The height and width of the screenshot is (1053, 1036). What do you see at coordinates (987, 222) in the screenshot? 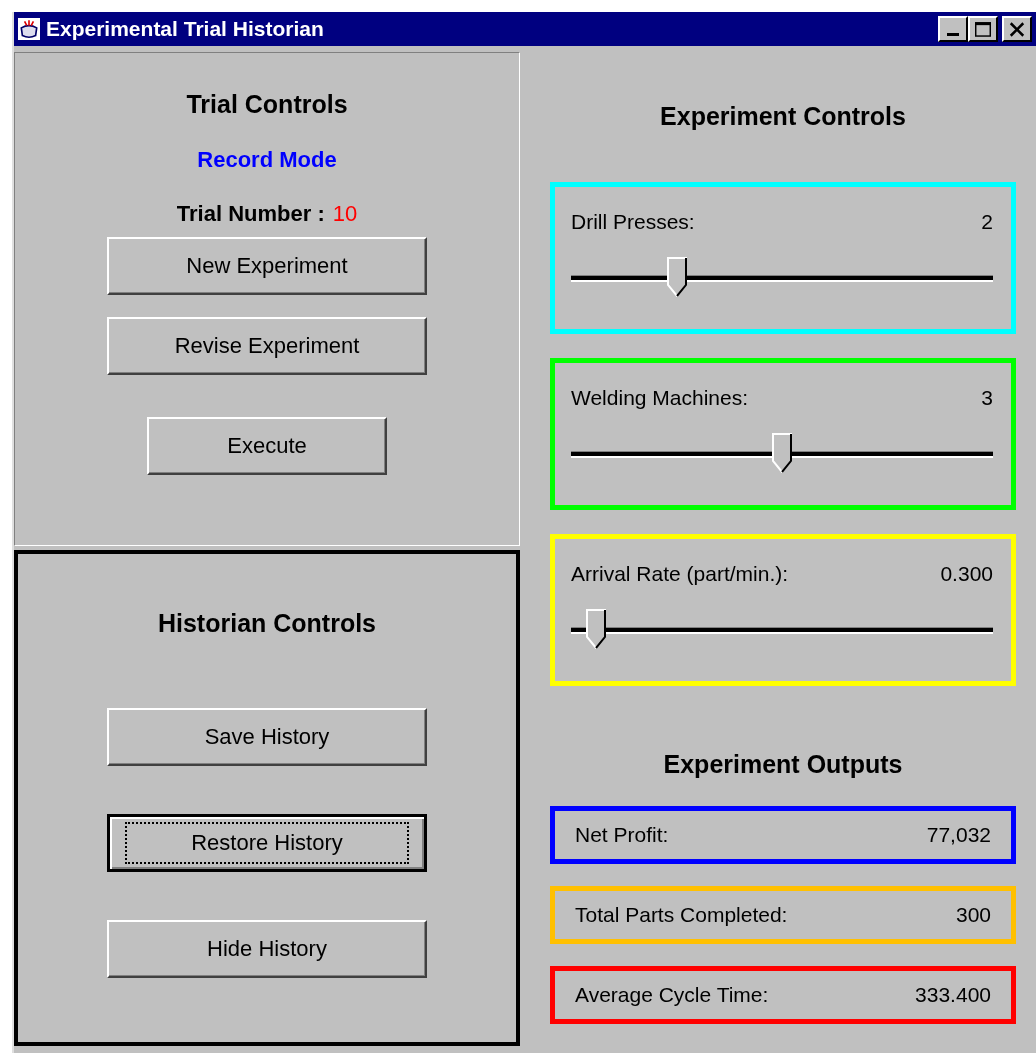
I see `slider-value: 2` at bounding box center [987, 222].